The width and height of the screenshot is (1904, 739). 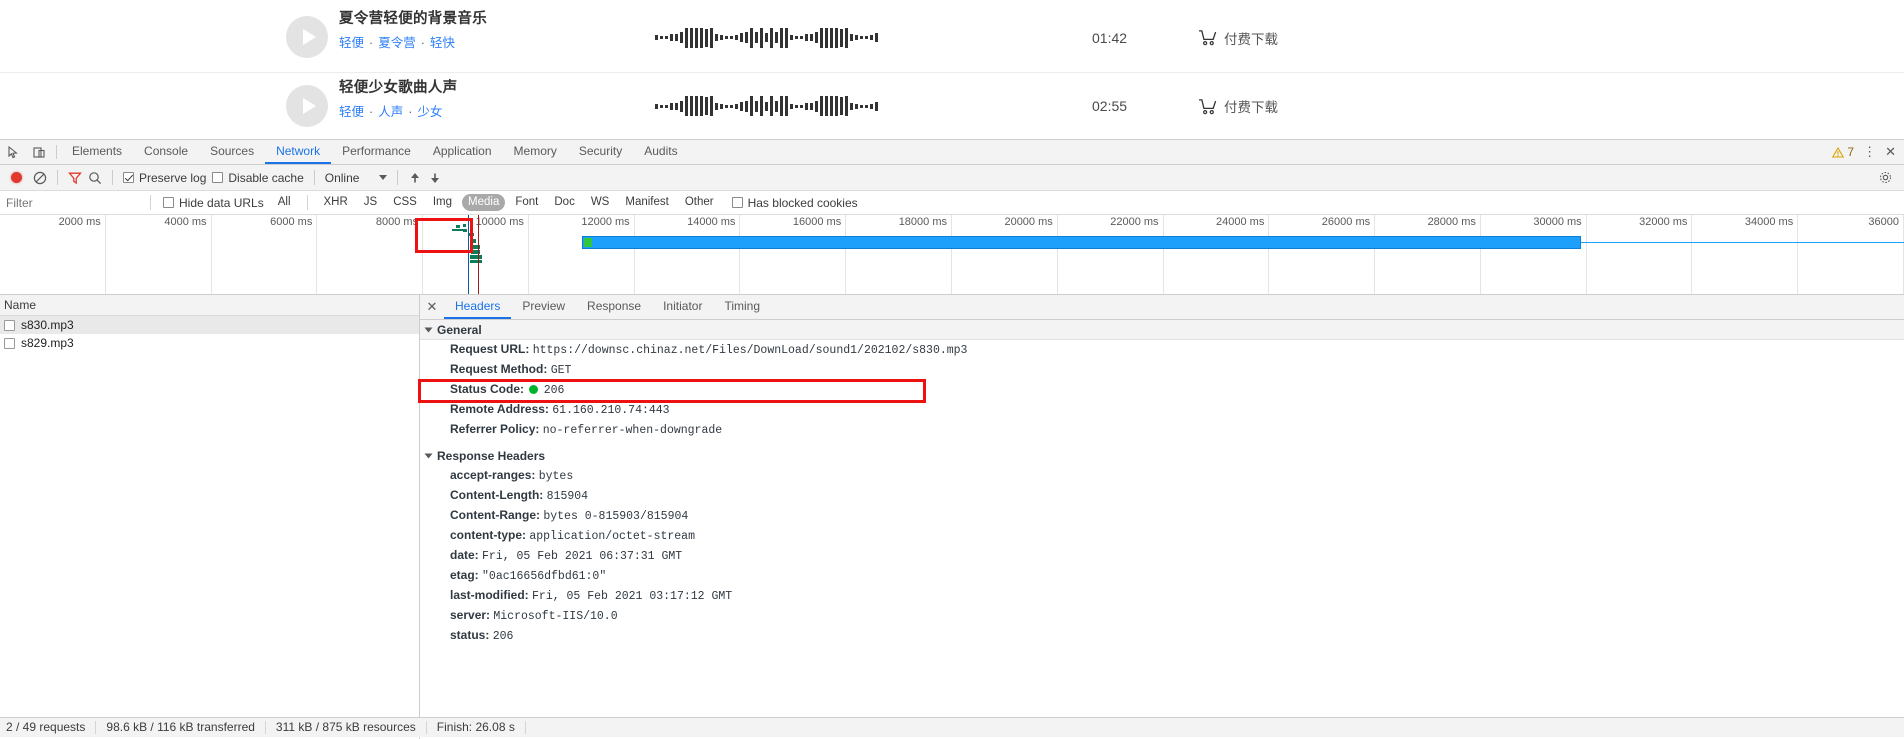 I want to click on close-details-icon: ✕, so click(x=432, y=307).